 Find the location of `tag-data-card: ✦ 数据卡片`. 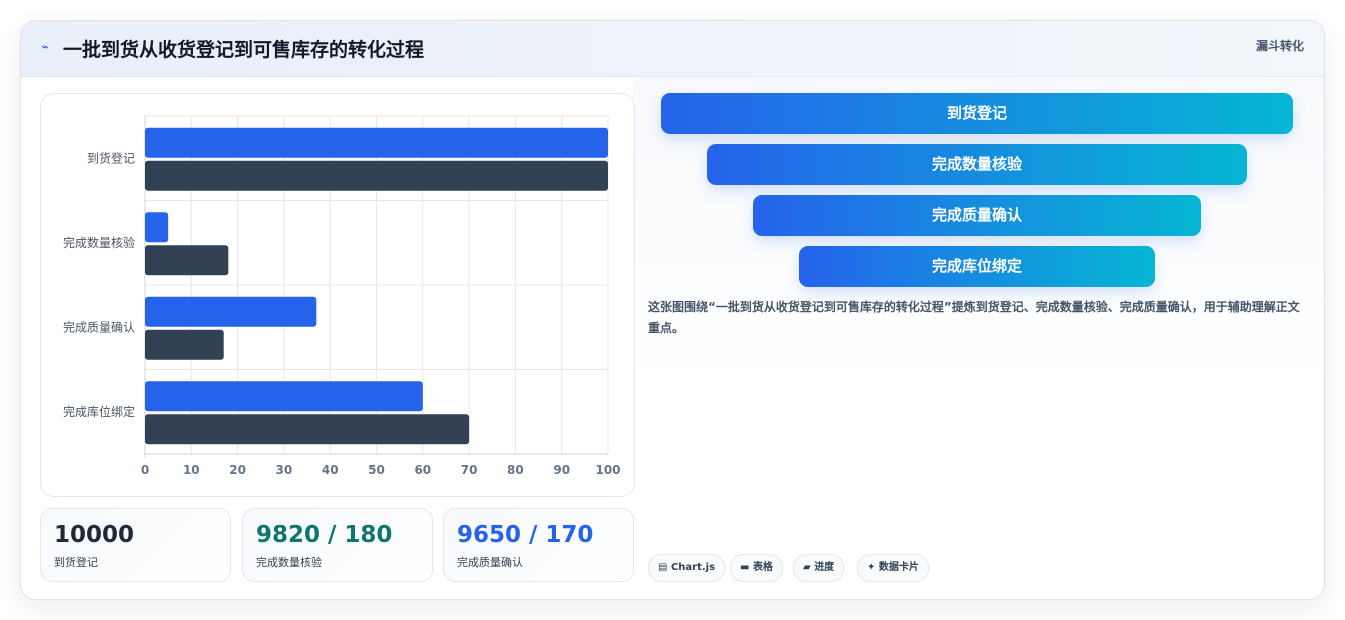

tag-data-card: ✦ 数据卡片 is located at coordinates (893, 568).